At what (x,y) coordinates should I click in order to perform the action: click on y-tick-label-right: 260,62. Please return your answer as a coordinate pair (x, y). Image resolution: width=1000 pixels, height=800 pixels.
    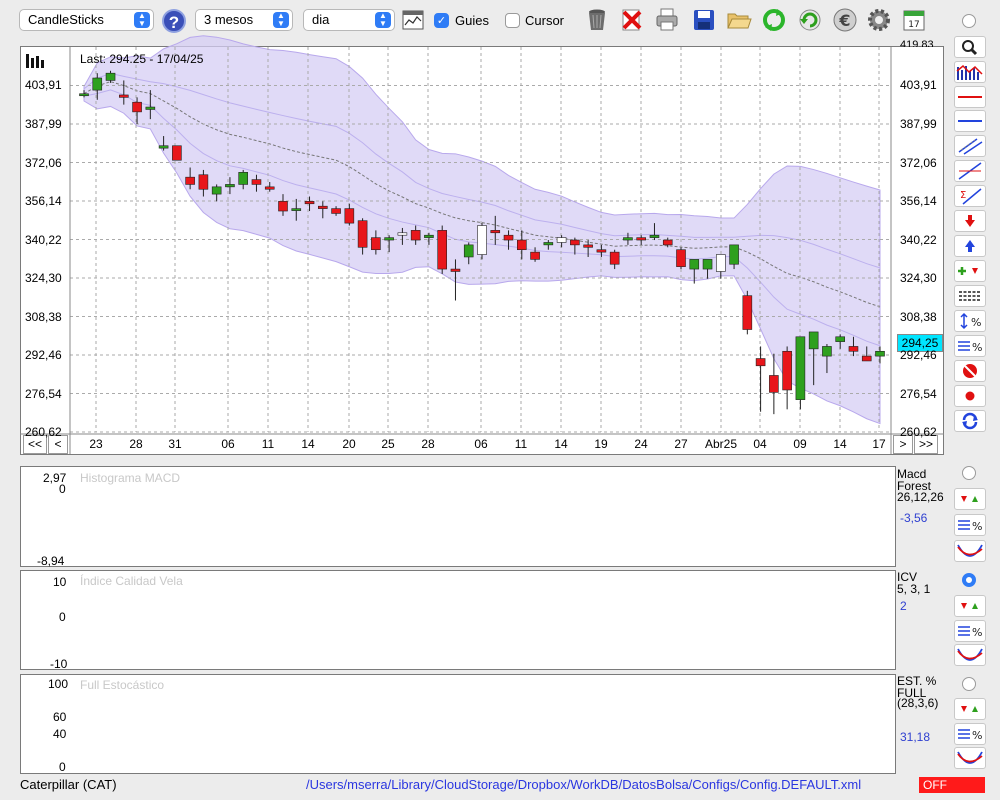
    Looking at the image, I should click on (918, 432).